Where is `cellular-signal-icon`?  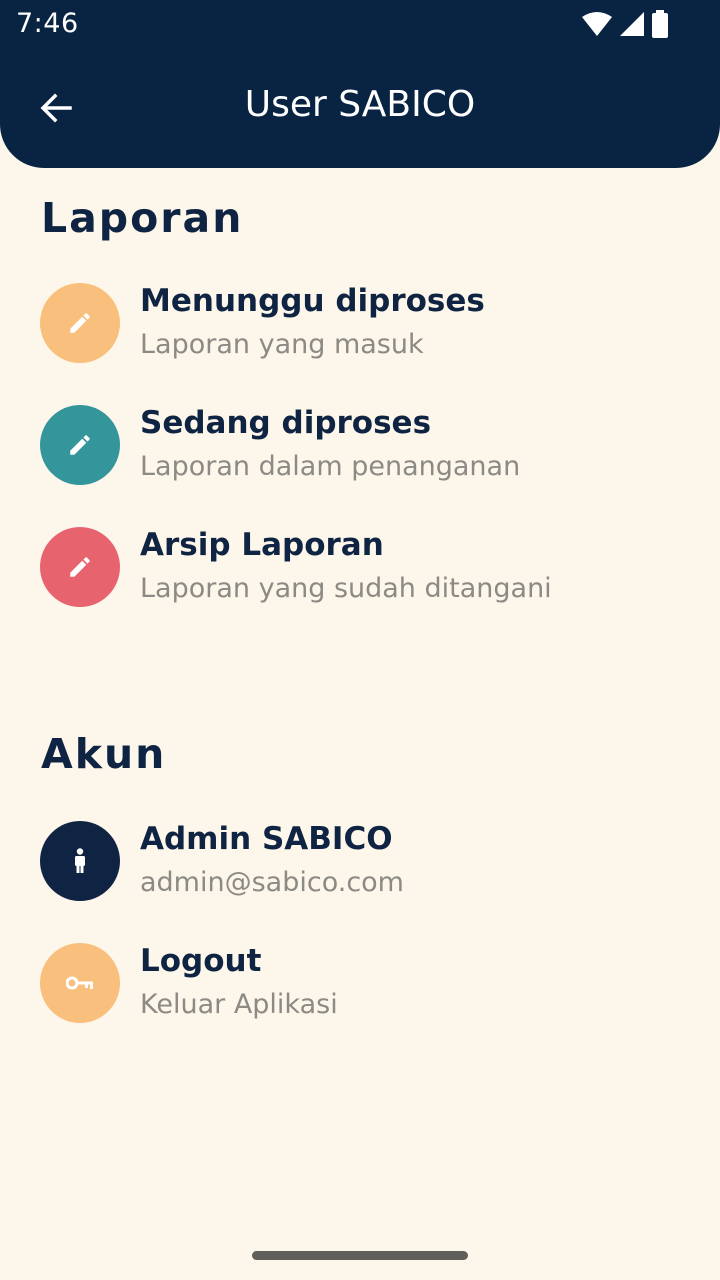 cellular-signal-icon is located at coordinates (632, 24).